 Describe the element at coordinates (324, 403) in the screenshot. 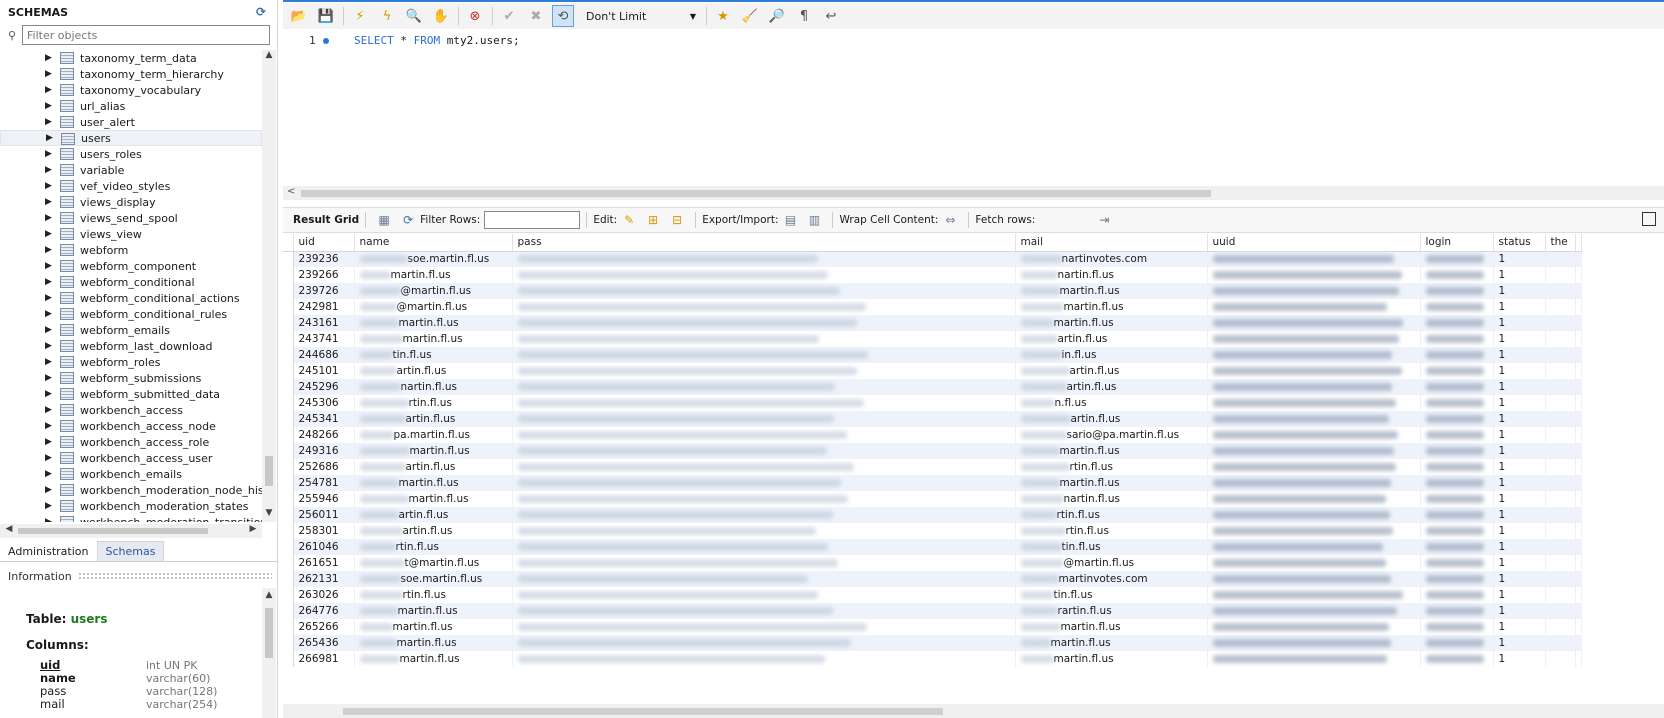

I see `cell-uid: 245306` at that location.